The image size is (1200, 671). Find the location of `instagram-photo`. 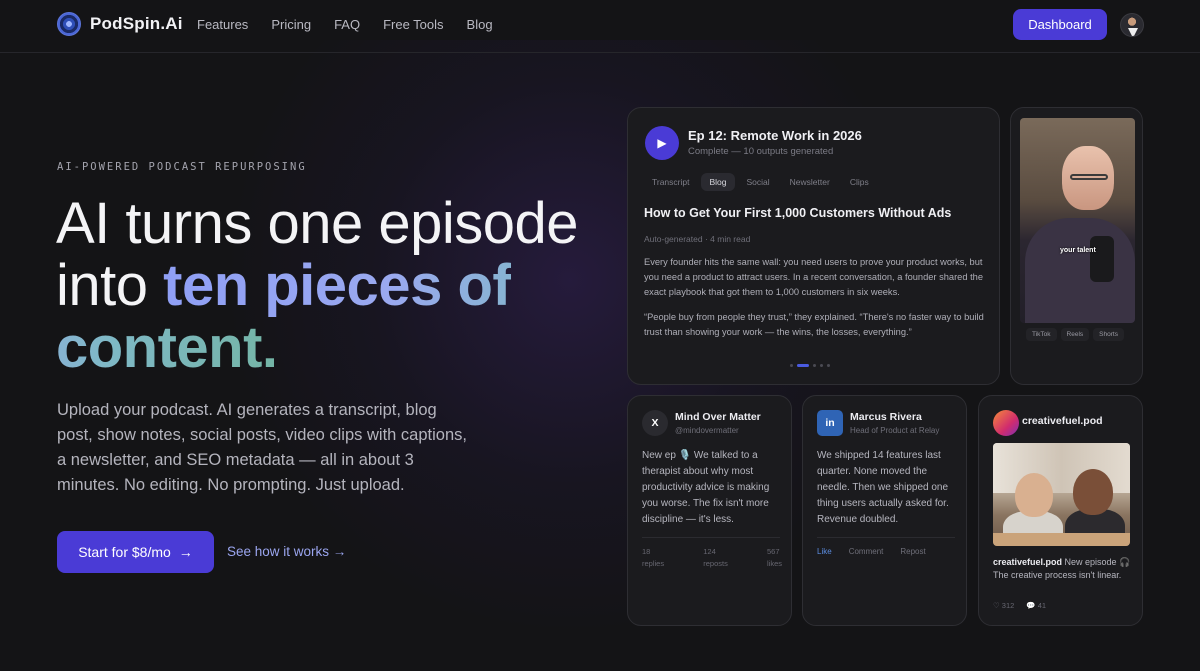

instagram-photo is located at coordinates (1061, 494).